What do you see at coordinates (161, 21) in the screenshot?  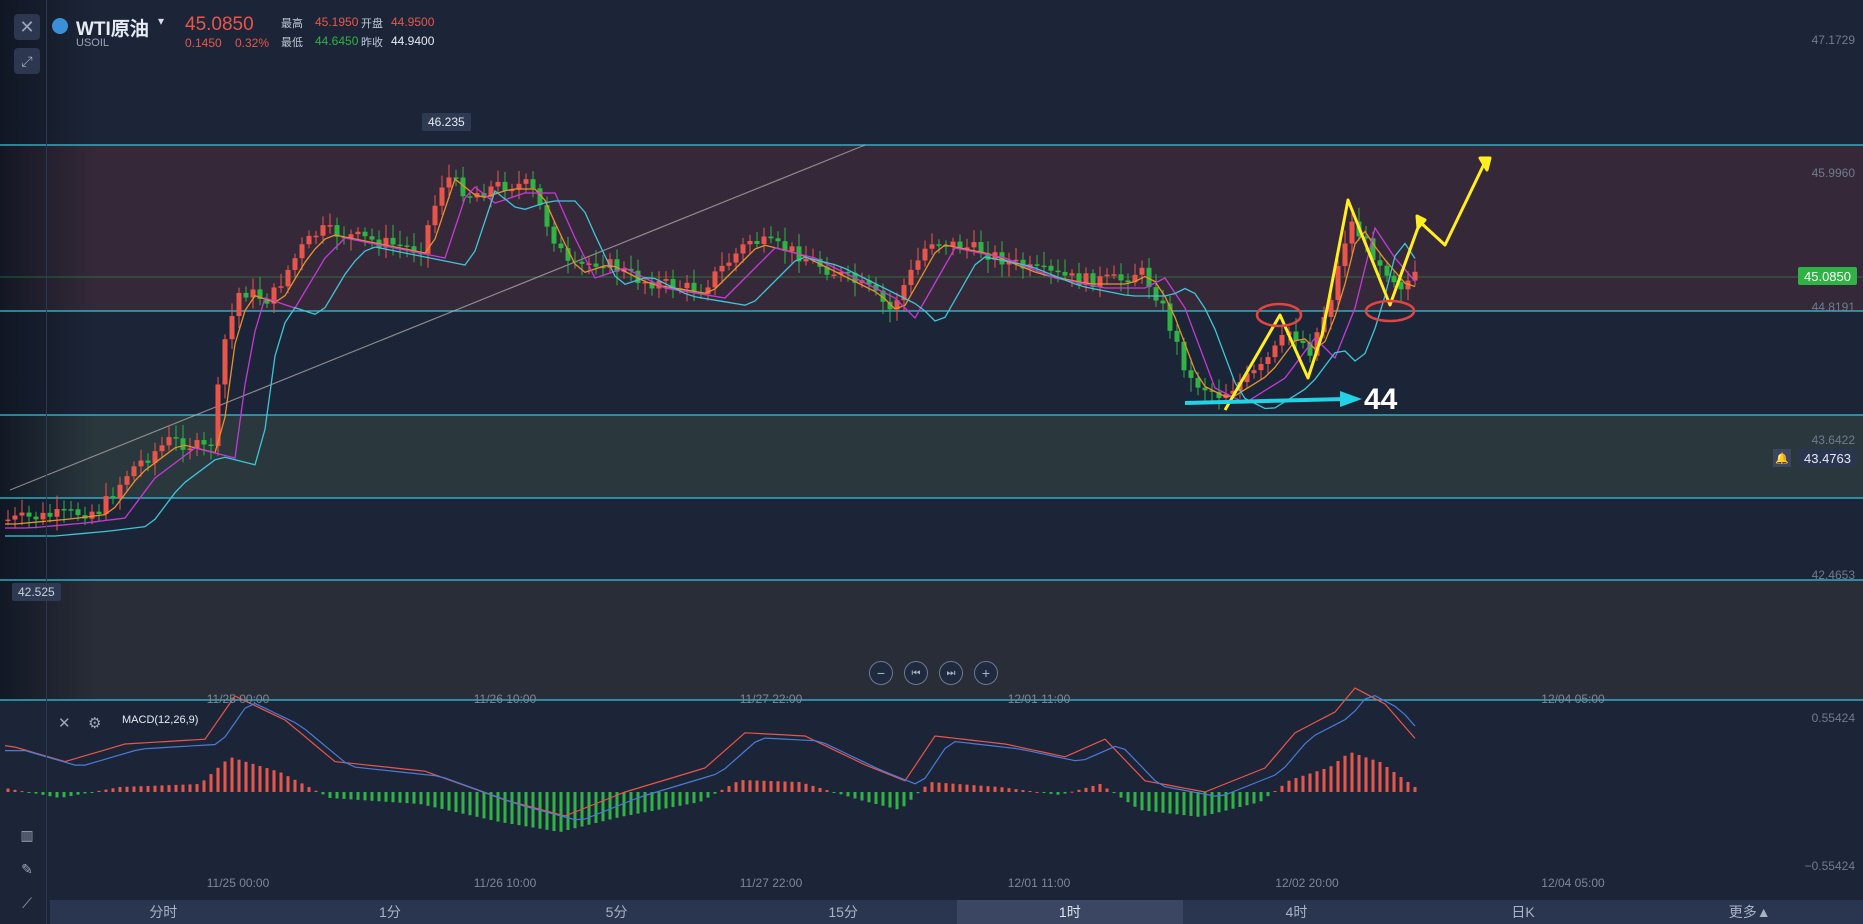 I see `chevron-down-icon: ▾` at bounding box center [161, 21].